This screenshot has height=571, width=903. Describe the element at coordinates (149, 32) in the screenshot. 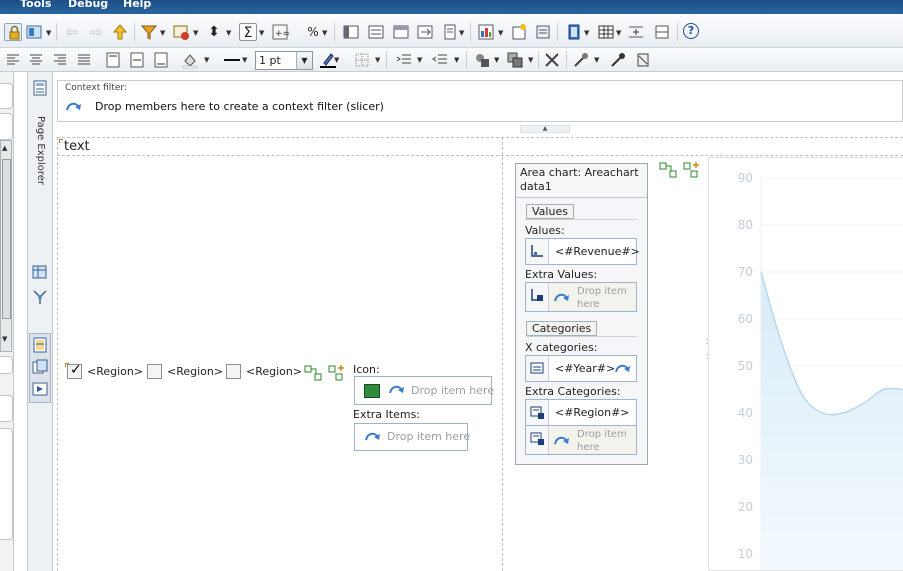

I see `filter-icon` at that location.